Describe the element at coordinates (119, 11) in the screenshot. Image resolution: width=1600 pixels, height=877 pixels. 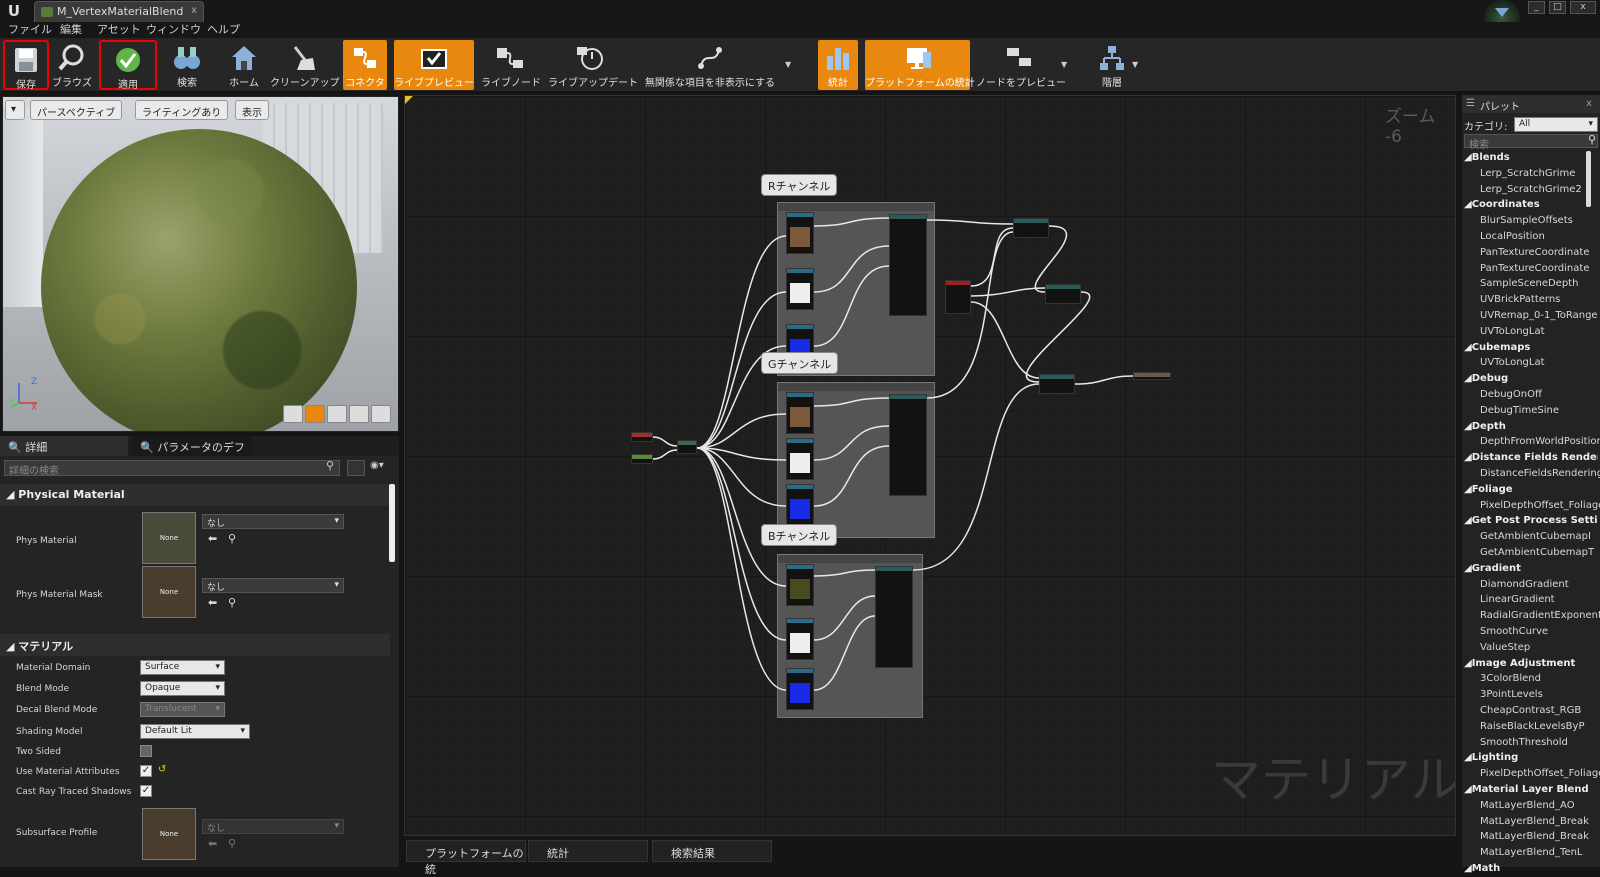
I see `asset-tab: M_VertexMaterialBlend x` at that location.